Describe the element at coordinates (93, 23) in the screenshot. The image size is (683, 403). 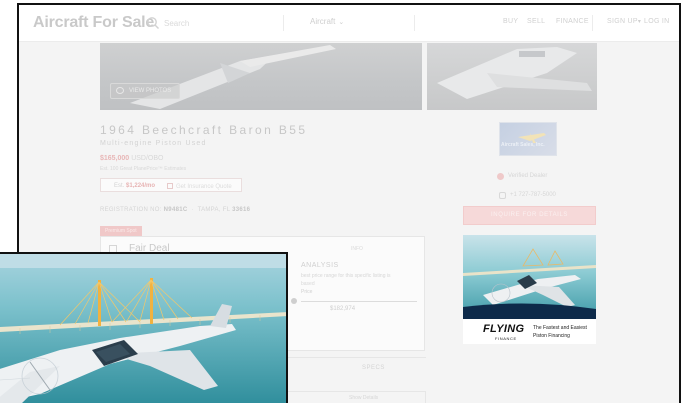
I see `site-logo: Aircraft For Sale` at that location.